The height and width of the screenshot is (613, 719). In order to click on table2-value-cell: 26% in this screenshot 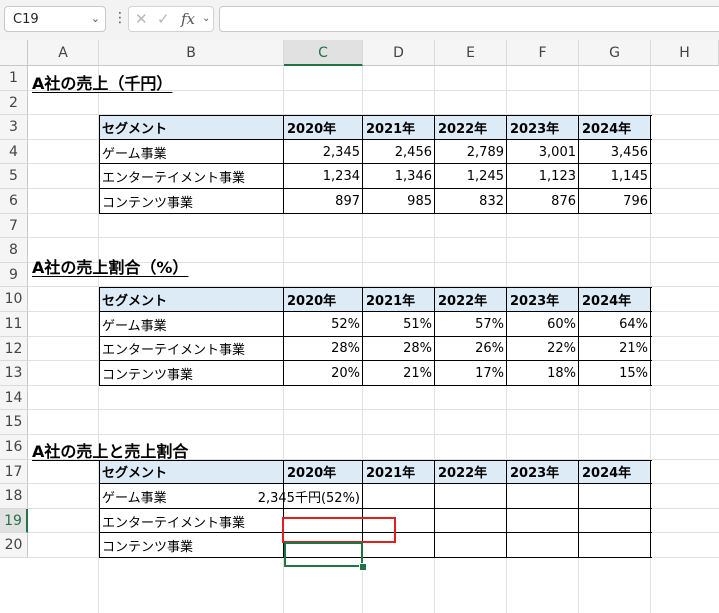, I will do `click(471, 349)`.